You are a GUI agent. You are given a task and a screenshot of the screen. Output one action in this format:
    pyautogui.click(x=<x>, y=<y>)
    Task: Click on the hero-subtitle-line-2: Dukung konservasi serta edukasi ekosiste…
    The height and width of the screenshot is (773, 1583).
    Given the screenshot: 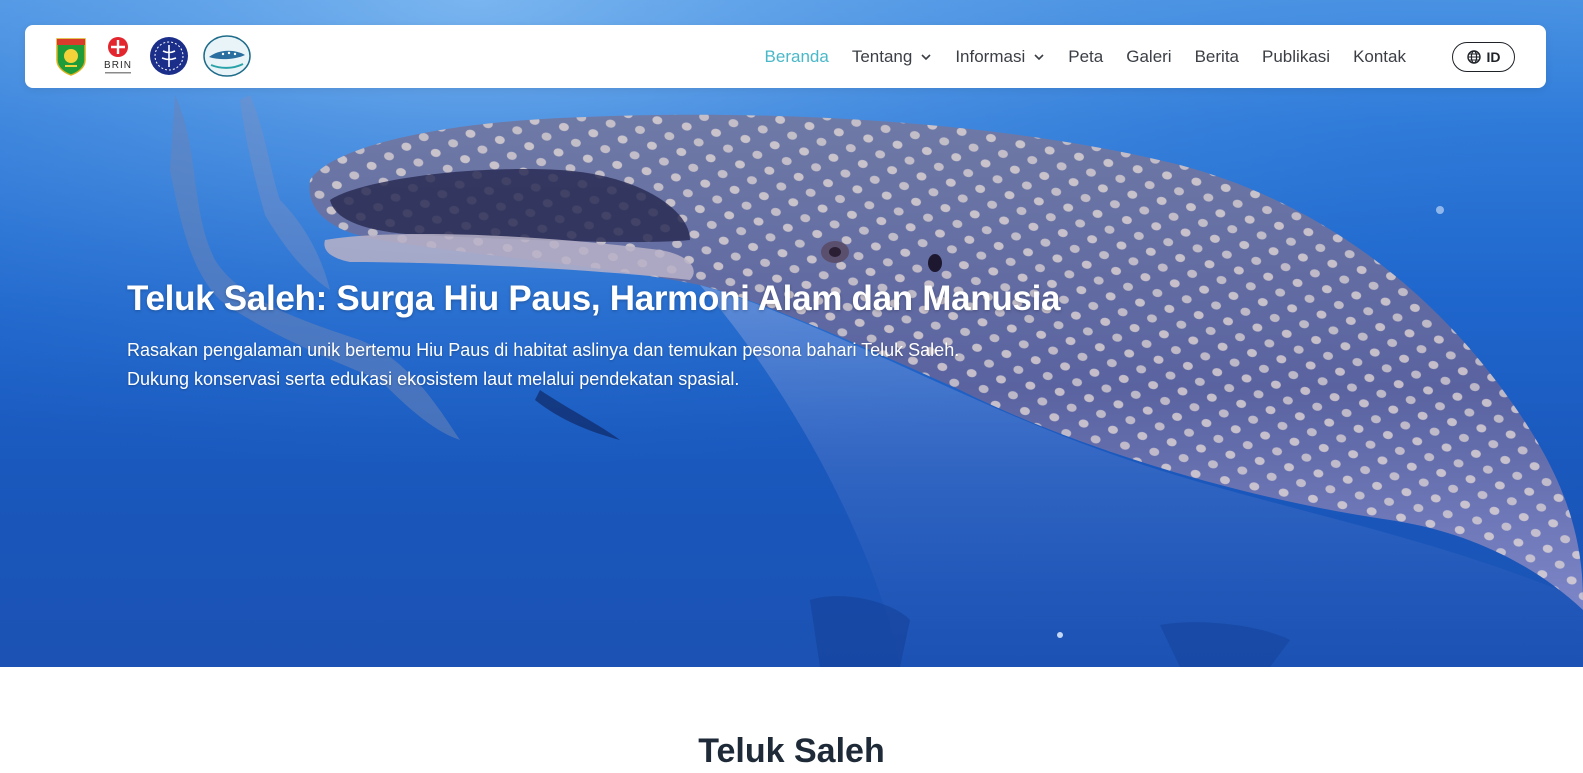 What is the action you would take?
    pyautogui.click(x=433, y=379)
    